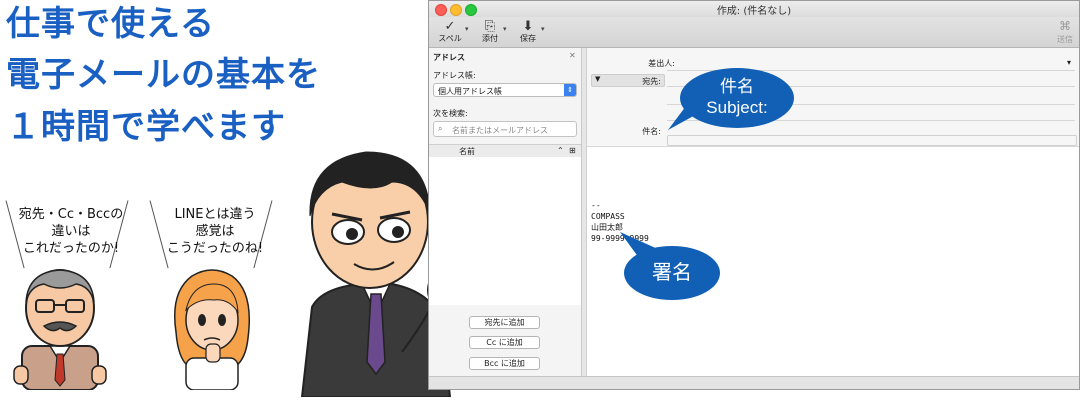  I want to click on paperclip-icon: ⎘, so click(490, 26).